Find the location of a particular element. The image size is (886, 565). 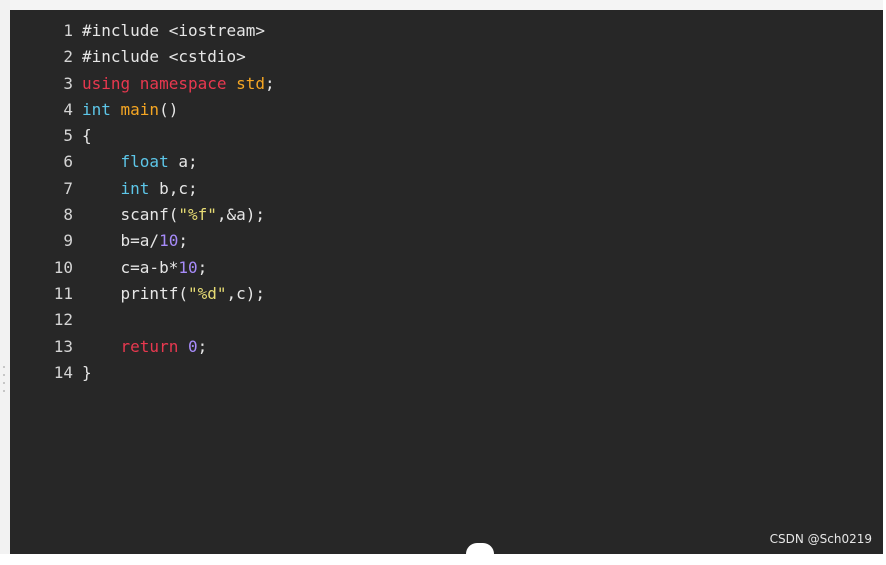

code-token-plain: a; is located at coordinates (188, 162).